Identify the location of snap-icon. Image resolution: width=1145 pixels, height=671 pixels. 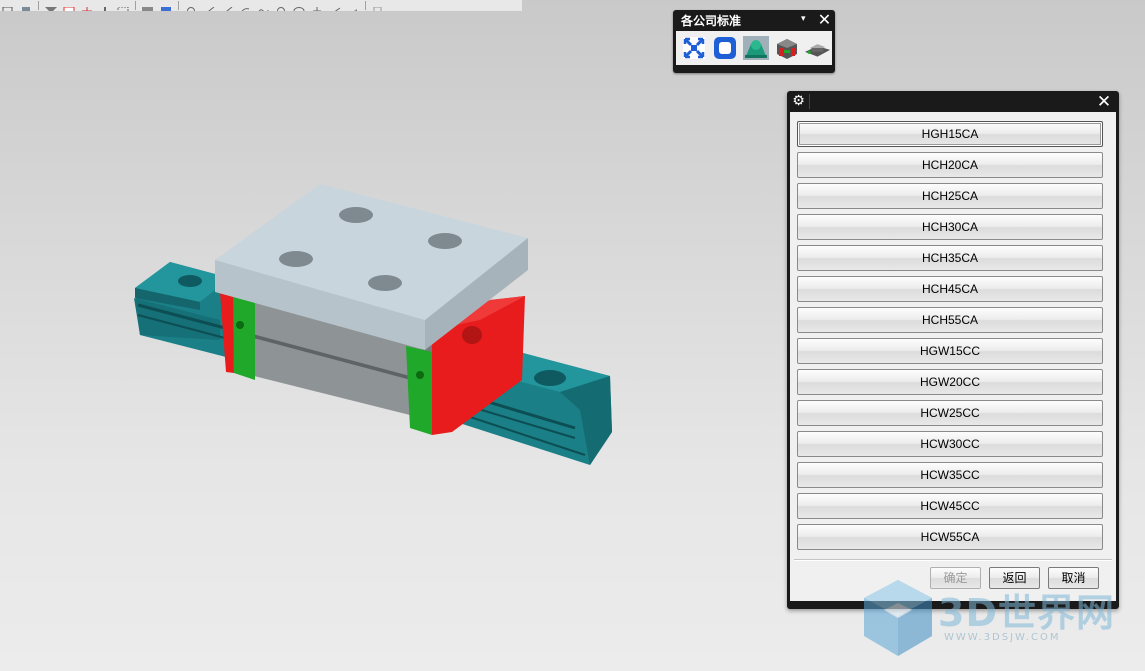
(69, 6).